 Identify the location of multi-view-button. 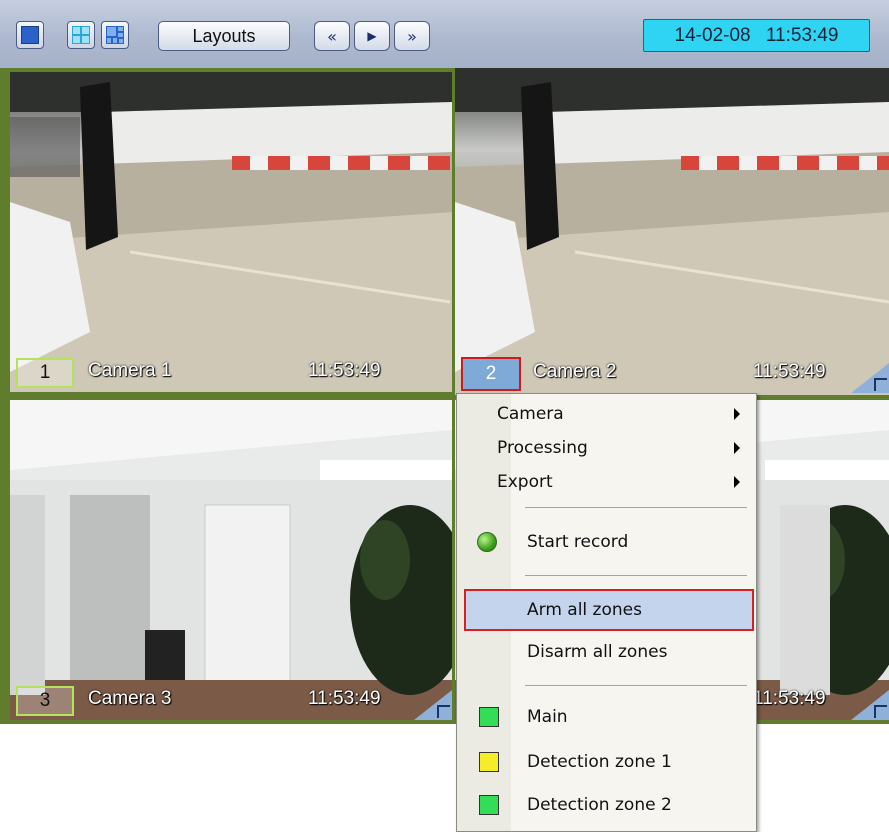
(115, 35).